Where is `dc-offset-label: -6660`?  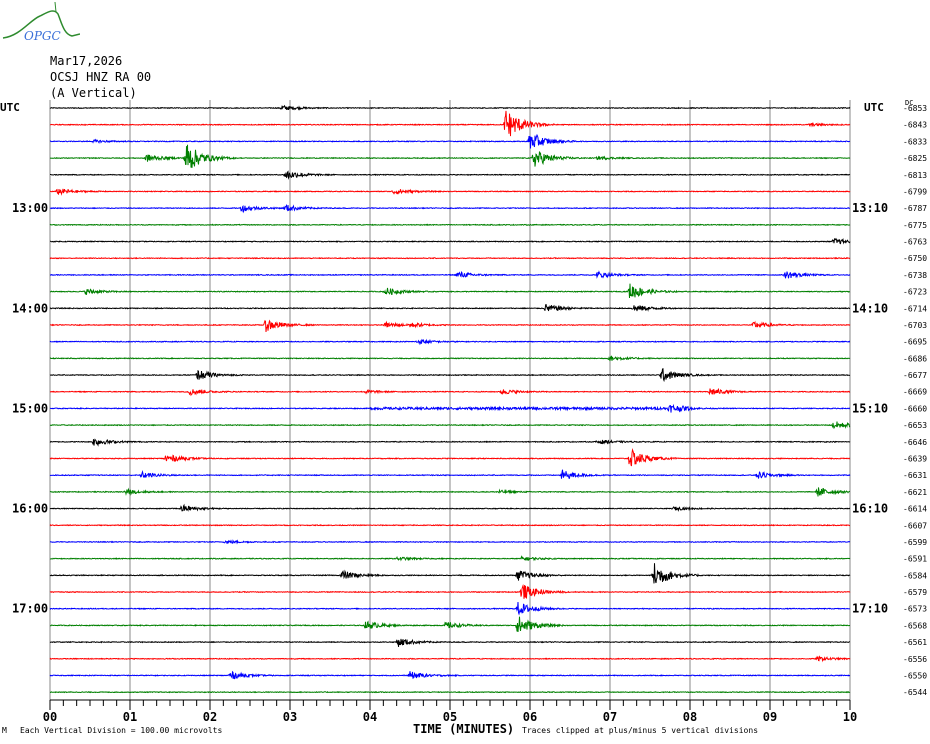
dc-offset-label: -6660 is located at coordinates (915, 408).